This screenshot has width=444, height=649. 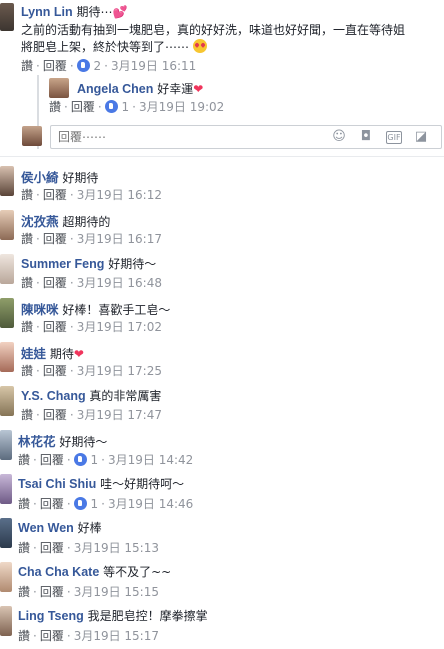 I want to click on divider, so click(x=222, y=156).